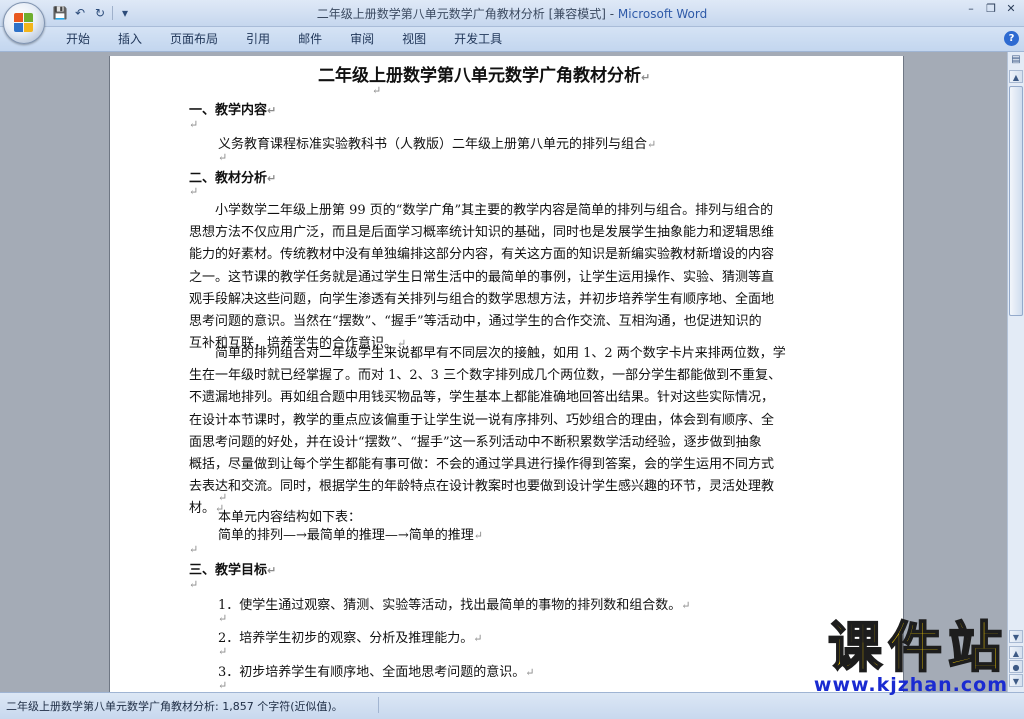 Image resolution: width=1024 pixels, height=719 pixels. What do you see at coordinates (414, 39) in the screenshot?
I see `tab-view: 视图` at bounding box center [414, 39].